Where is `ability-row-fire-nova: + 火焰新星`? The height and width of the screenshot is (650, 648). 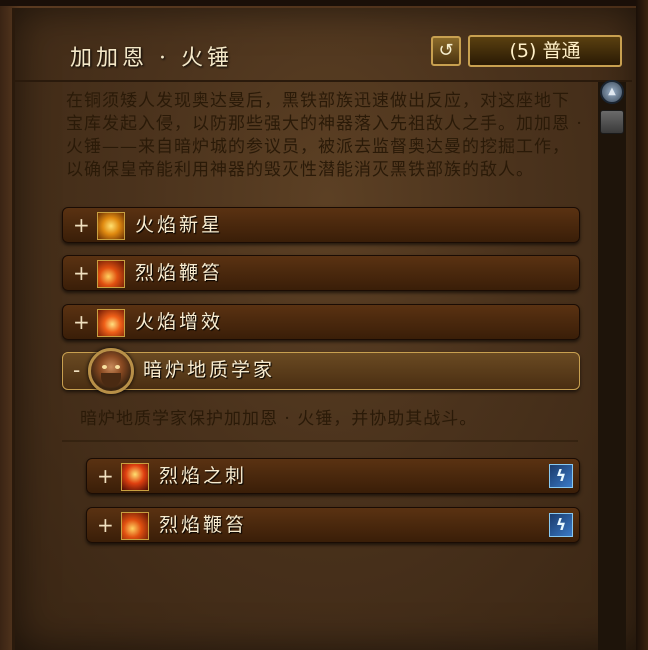 ability-row-fire-nova: + 火焰新星 is located at coordinates (321, 225).